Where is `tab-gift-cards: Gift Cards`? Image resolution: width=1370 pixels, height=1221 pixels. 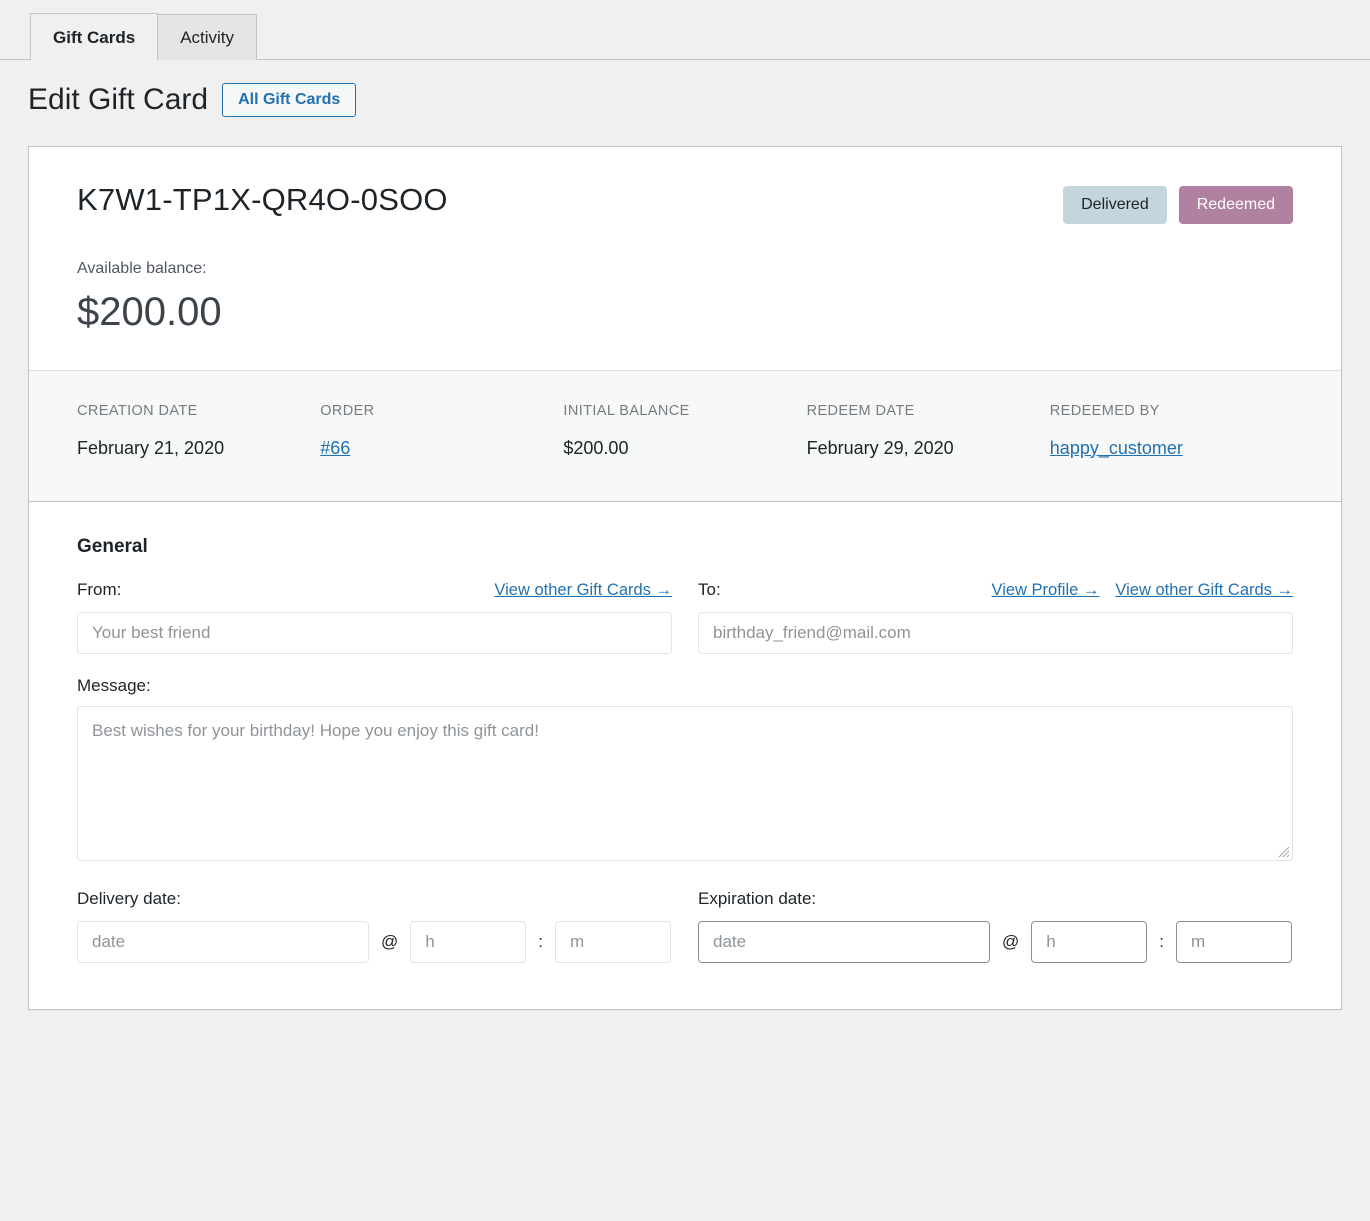
tab-gift-cards: Gift Cards is located at coordinates (94, 37).